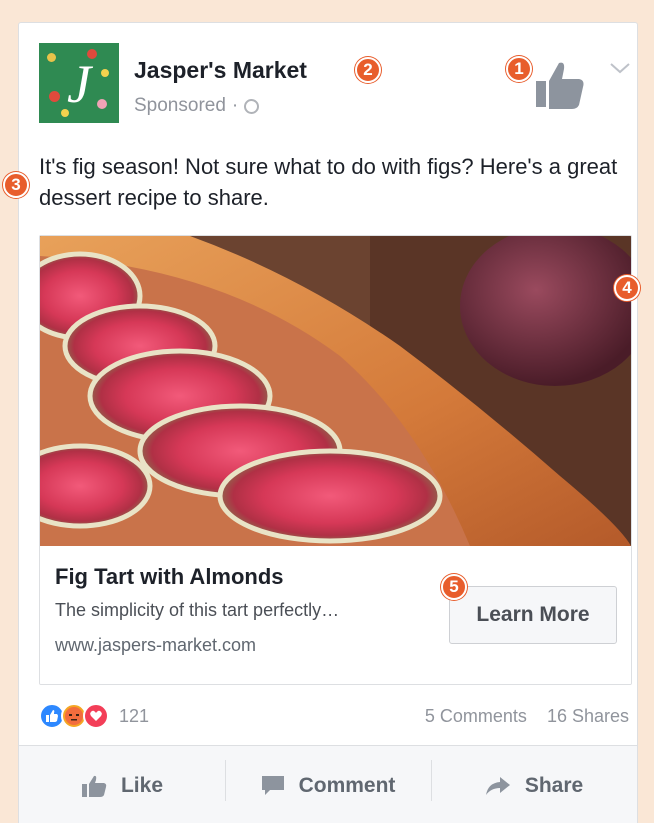  What do you see at coordinates (588, 716) in the screenshot?
I see `shares-count: 16 Shares` at bounding box center [588, 716].